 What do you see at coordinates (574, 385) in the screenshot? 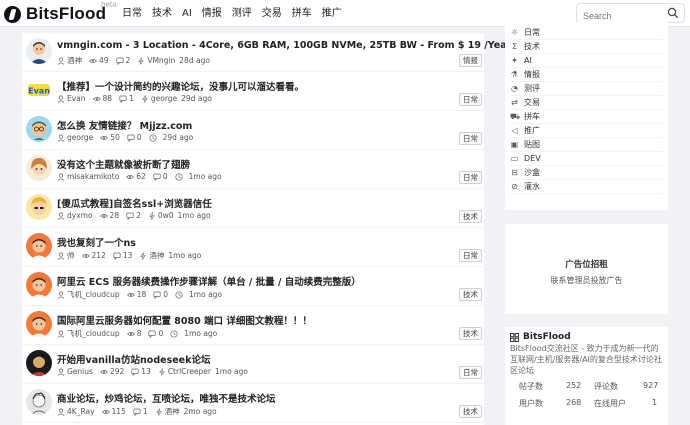
I see `stat-value-posts: 252` at bounding box center [574, 385].